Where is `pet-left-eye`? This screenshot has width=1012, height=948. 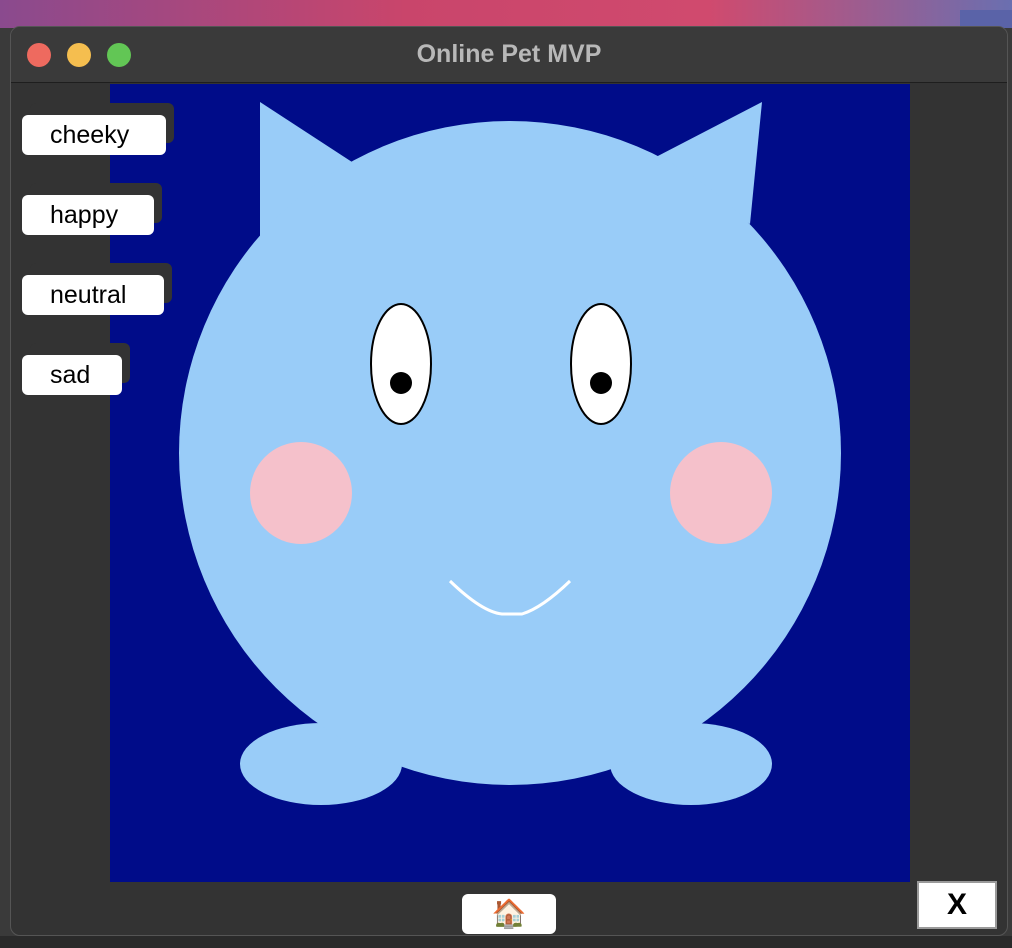
pet-left-eye is located at coordinates (401, 364).